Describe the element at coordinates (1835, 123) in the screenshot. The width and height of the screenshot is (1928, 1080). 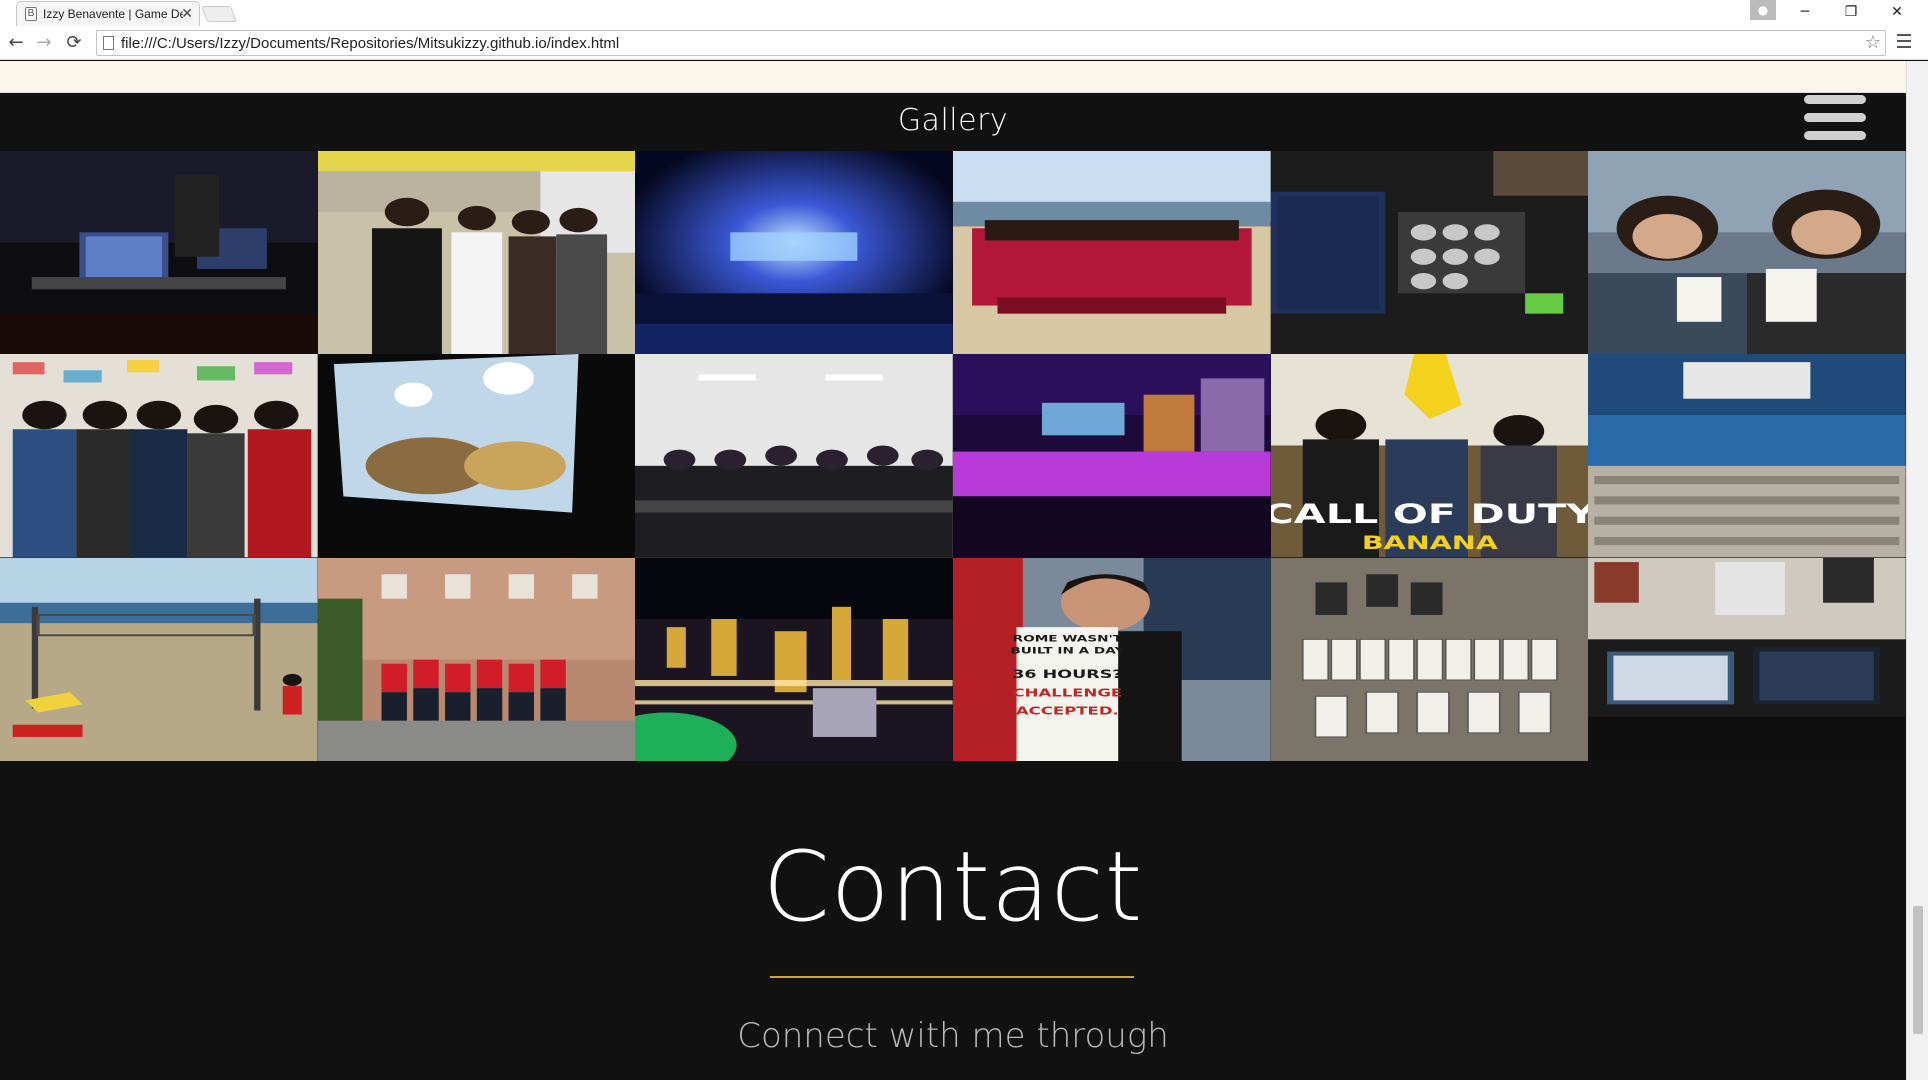
I see `hamburger-menu-icon` at that location.